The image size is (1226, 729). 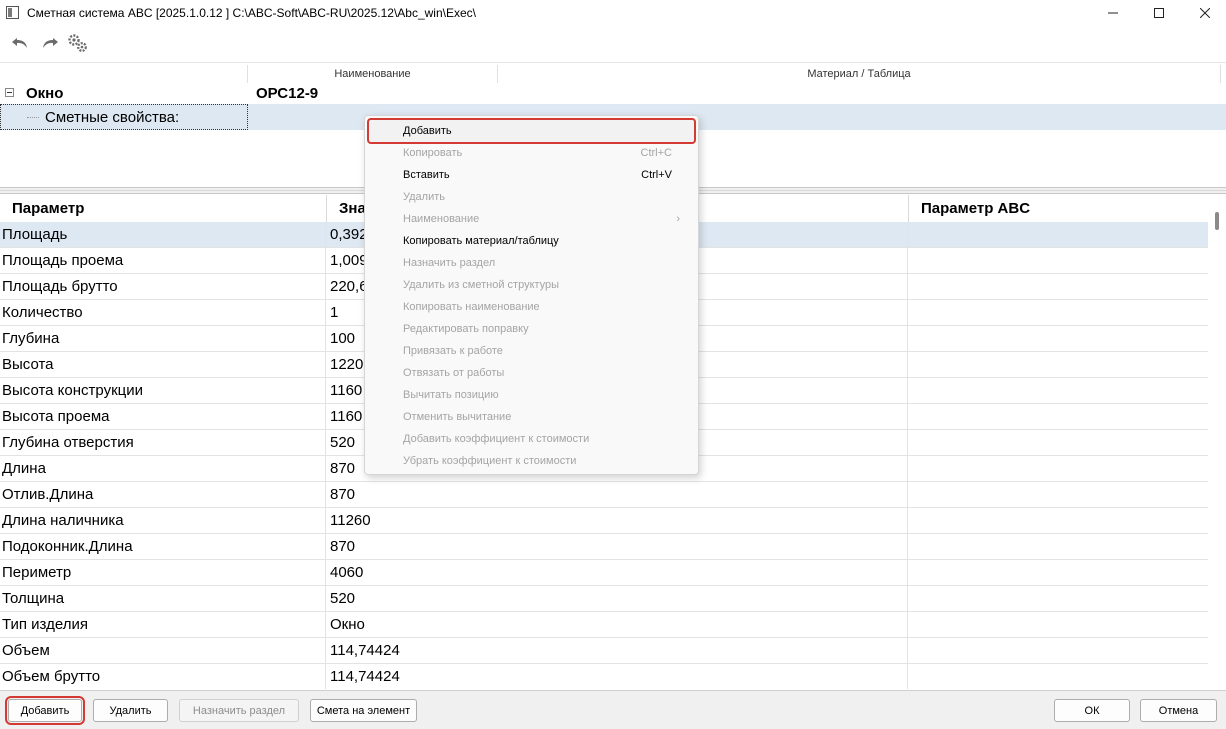 I want to click on maximize-button, so click(x=1159, y=13).